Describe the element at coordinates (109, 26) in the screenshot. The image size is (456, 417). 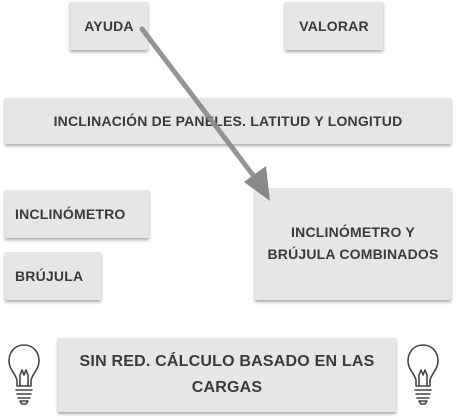
I see `ayuda-button: AYUDA` at that location.